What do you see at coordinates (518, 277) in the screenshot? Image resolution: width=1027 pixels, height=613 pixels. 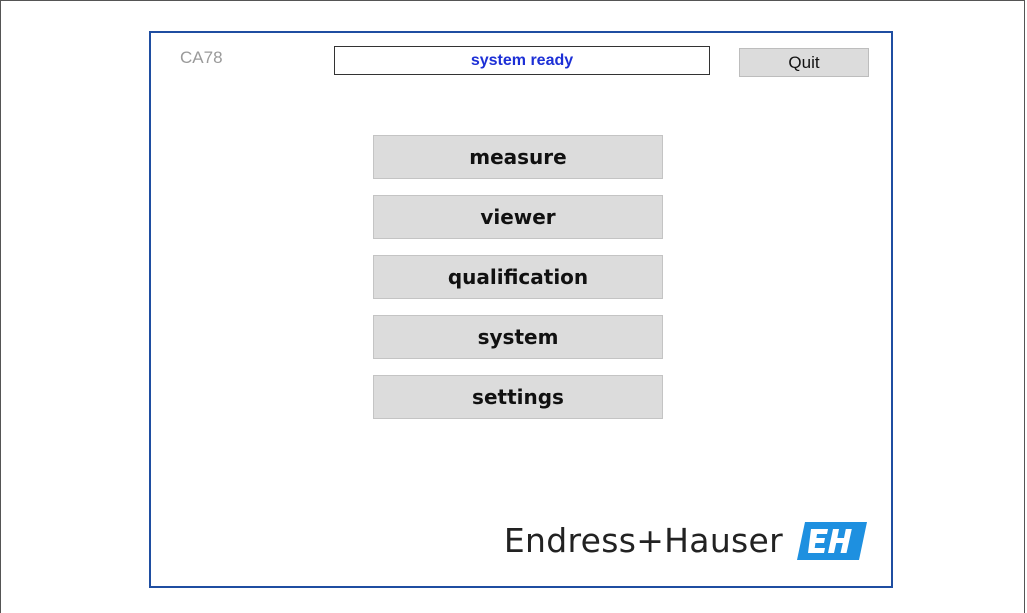 I see `qualification-button: qualification` at bounding box center [518, 277].